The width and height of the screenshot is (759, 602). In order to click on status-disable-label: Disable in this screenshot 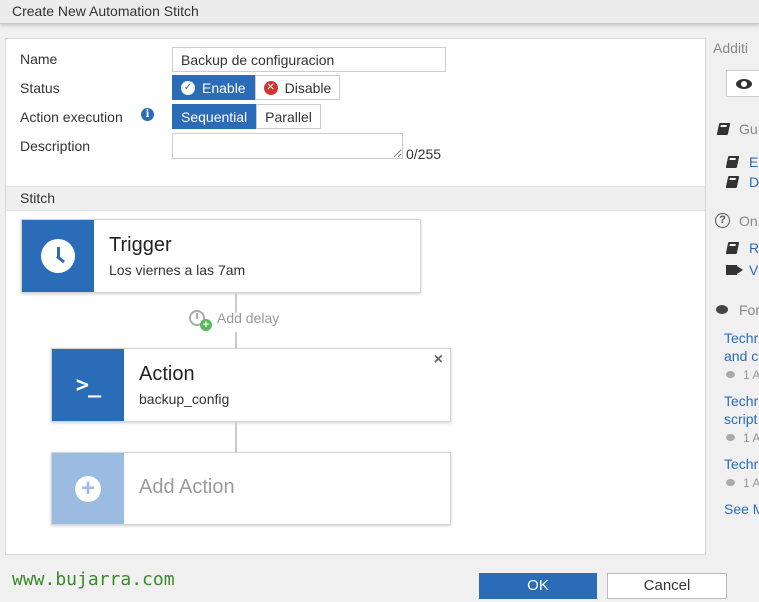, I will do `click(308, 87)`.